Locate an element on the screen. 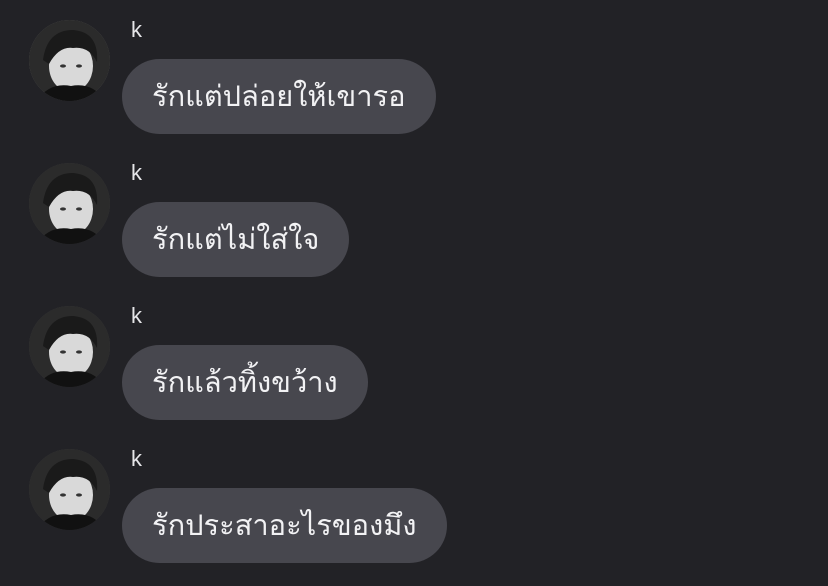 Image resolution: width=828 pixels, height=586 pixels. message-text: รักแต่ปล่อยให้เขารอ is located at coordinates (279, 96).